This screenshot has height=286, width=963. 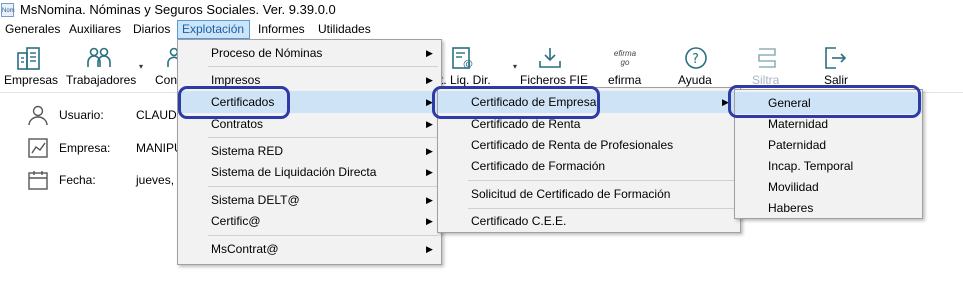 What do you see at coordinates (554, 80) in the screenshot?
I see `ficheros-fie-label: Ficheros FIE` at bounding box center [554, 80].